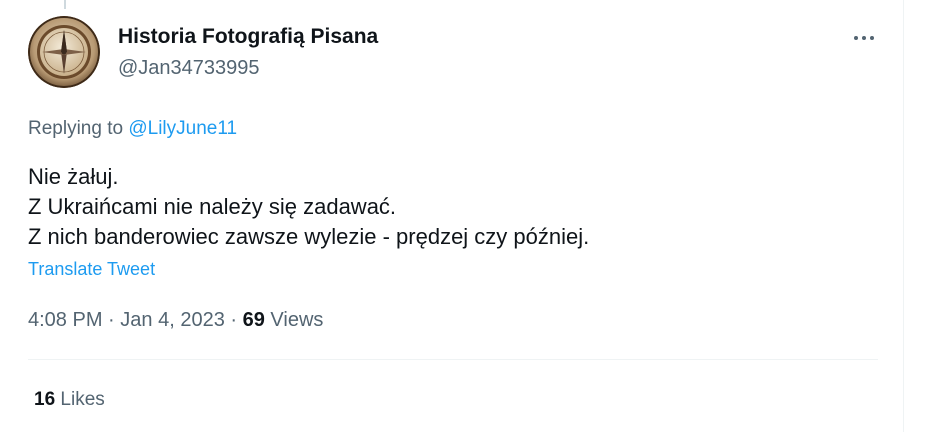 The width and height of the screenshot is (938, 432). What do you see at coordinates (91, 269) in the screenshot?
I see `translate-tweet-link: Translate Tweet` at bounding box center [91, 269].